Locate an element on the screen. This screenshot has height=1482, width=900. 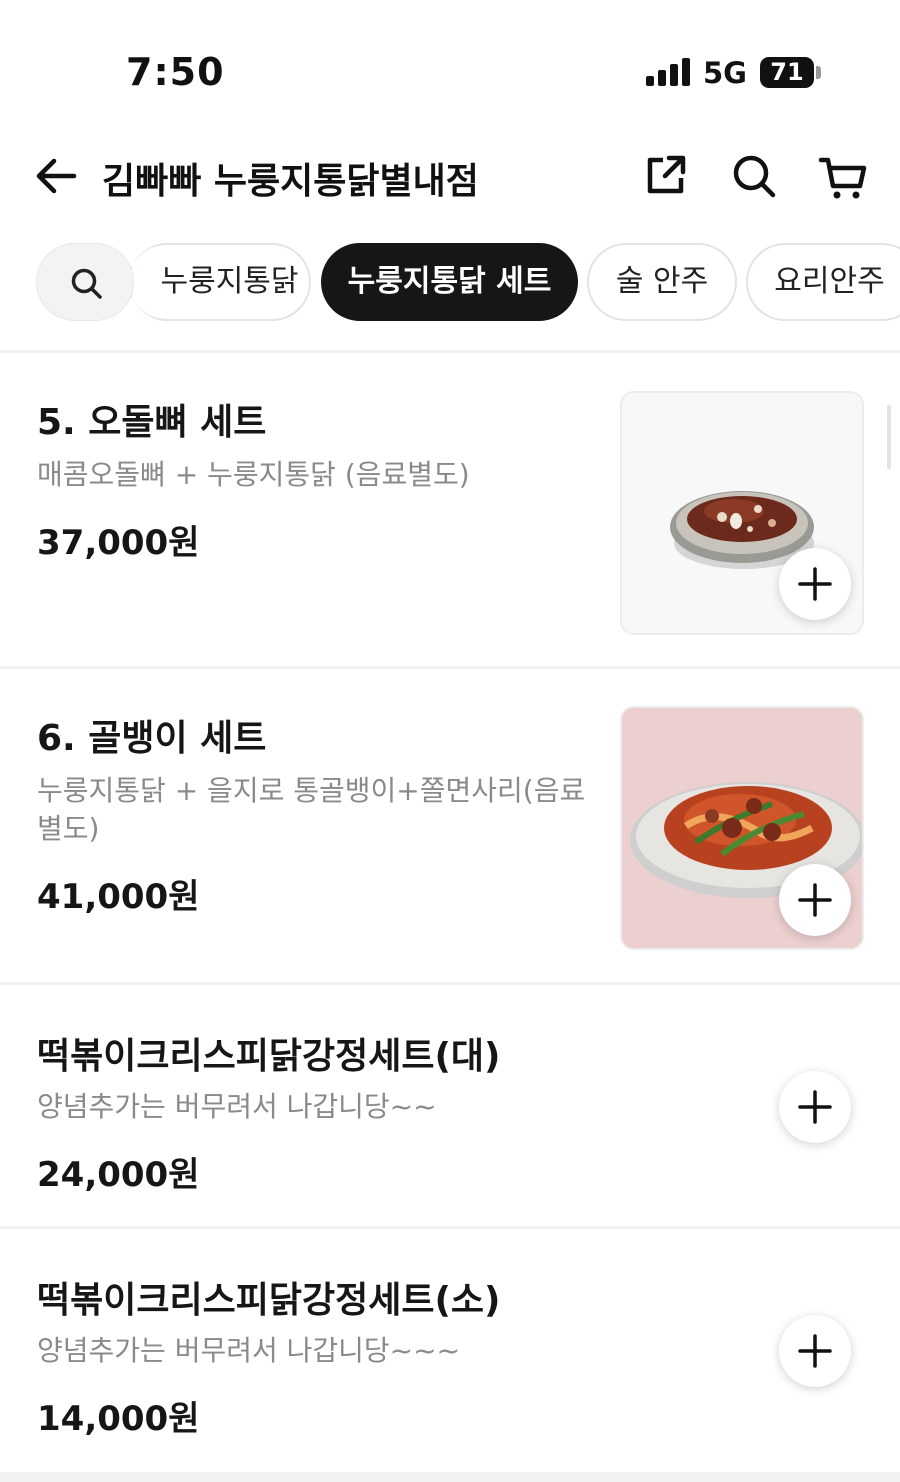
menu-search-button is located at coordinates (85, 282).